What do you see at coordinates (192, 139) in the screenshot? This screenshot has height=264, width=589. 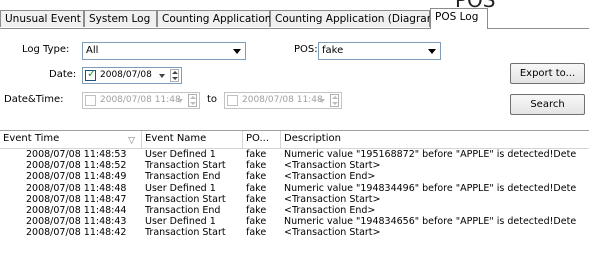 I see `column-header-event-name: Event Name` at bounding box center [192, 139].